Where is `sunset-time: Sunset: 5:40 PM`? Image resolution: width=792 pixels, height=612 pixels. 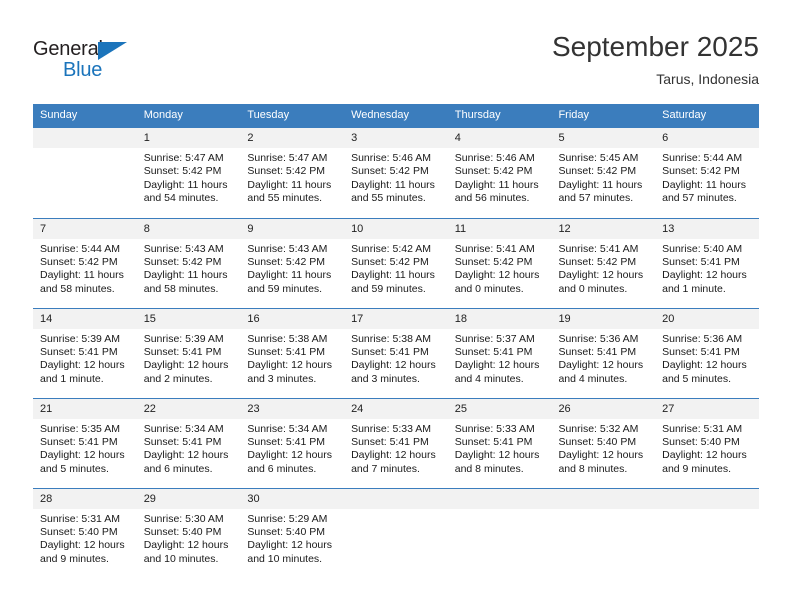 sunset-time: Sunset: 5:40 PM is located at coordinates (286, 531).